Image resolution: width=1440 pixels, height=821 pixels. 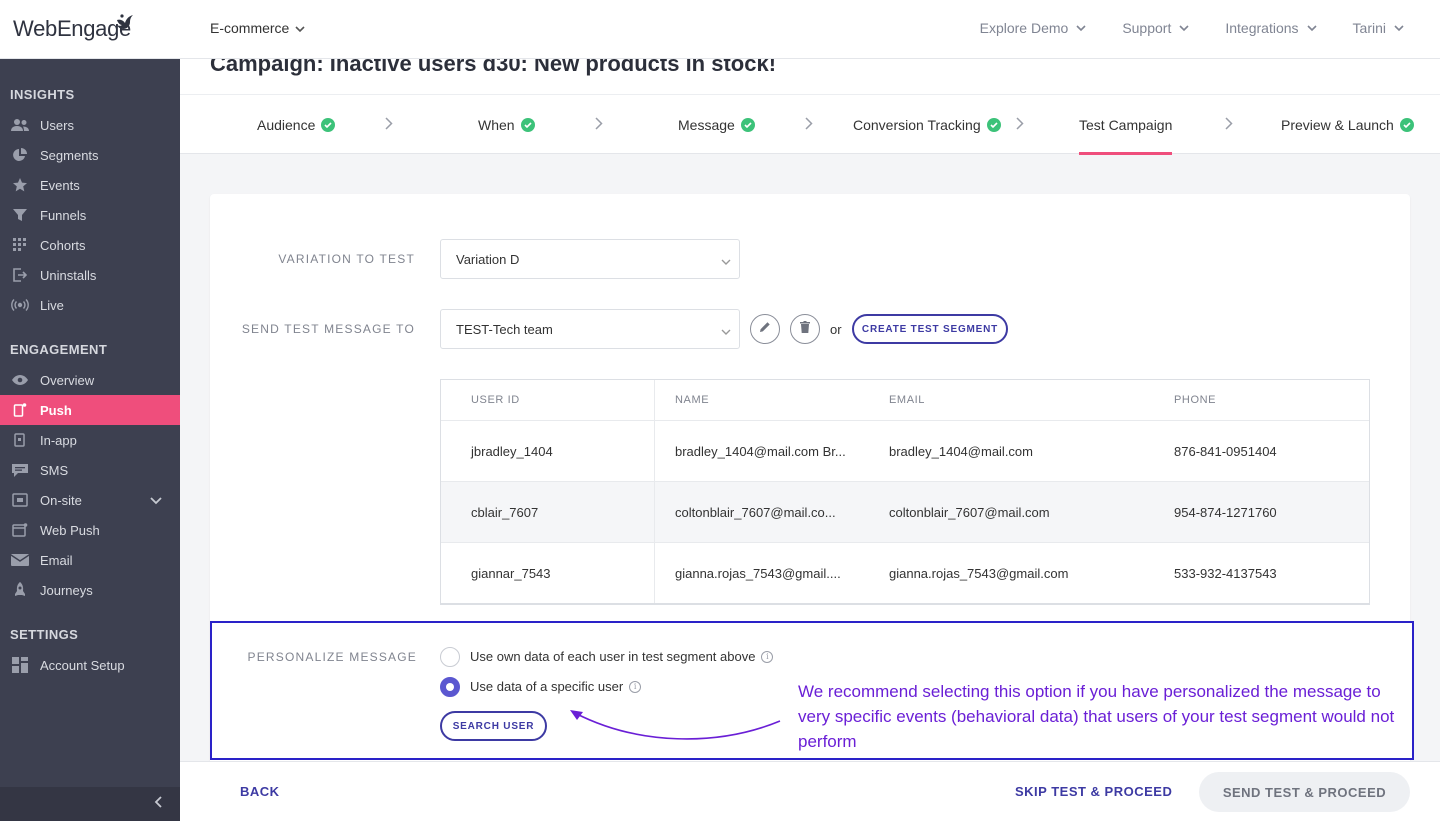 What do you see at coordinates (66, 590) in the screenshot?
I see `sidebar-item-label: Journeys` at bounding box center [66, 590].